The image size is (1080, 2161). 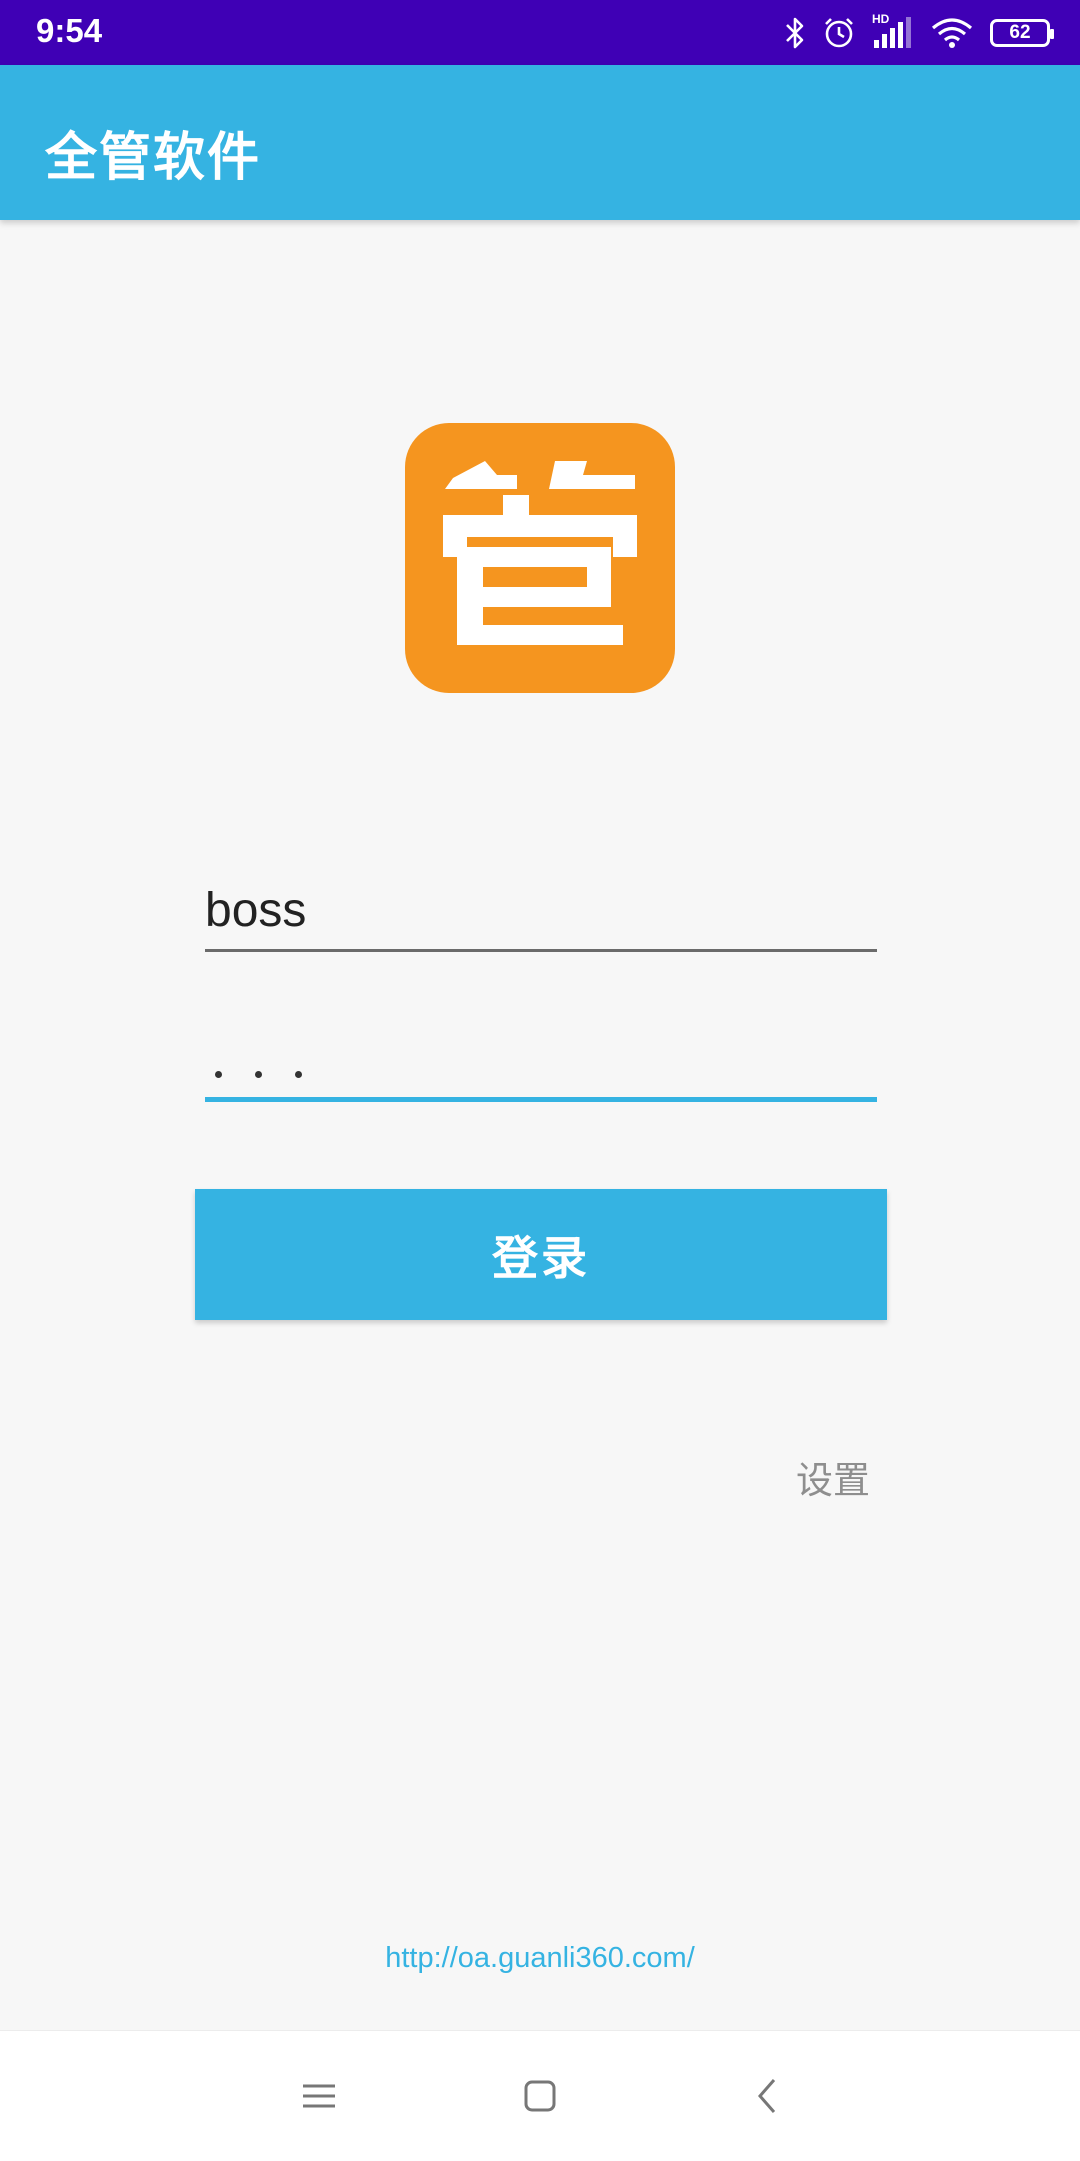 What do you see at coordinates (153, 158) in the screenshot?
I see `app-title: 全管软件` at bounding box center [153, 158].